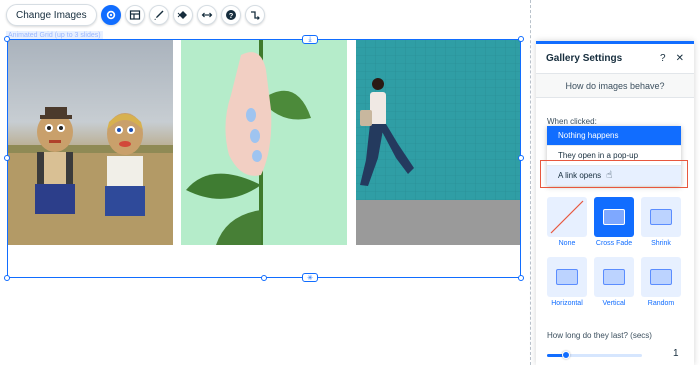  I want to click on resize-handle-top-left, so click(7, 39).